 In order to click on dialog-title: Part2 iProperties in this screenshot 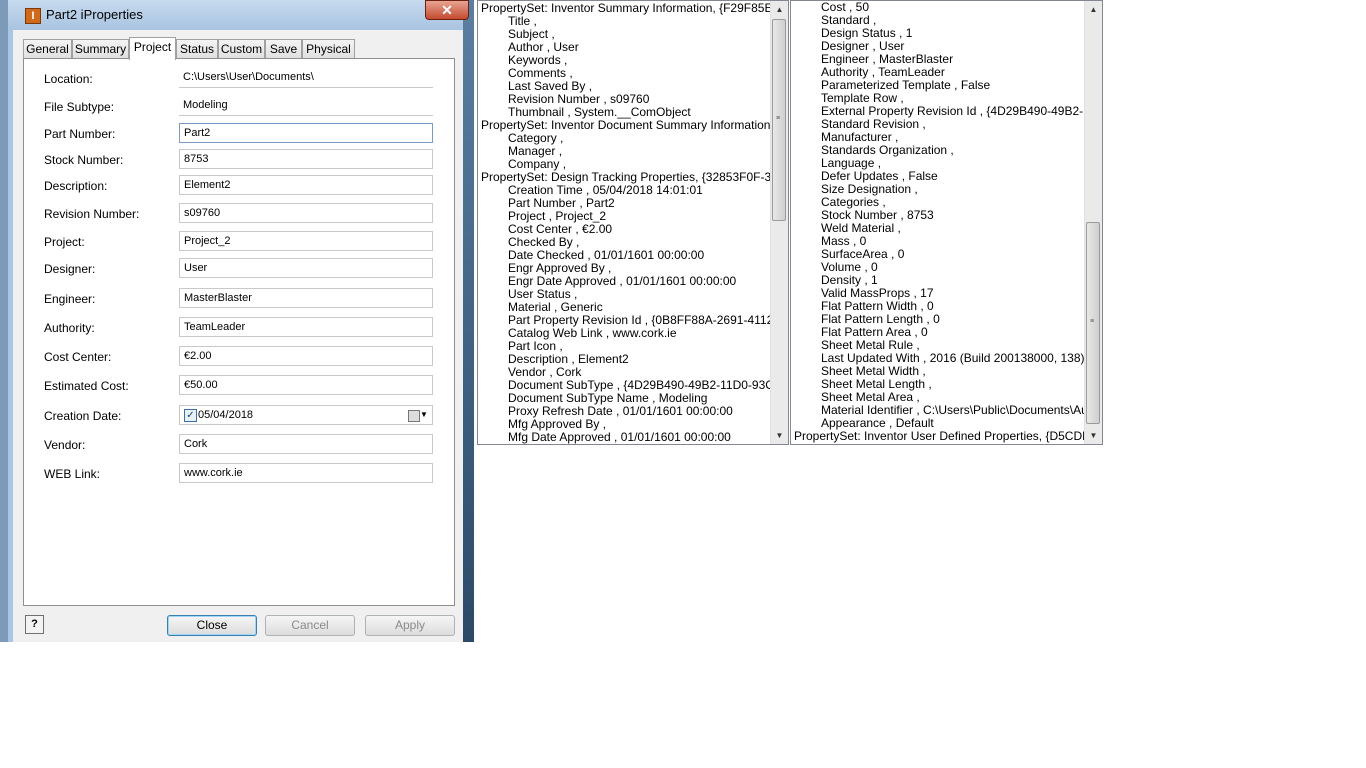, I will do `click(94, 14)`.